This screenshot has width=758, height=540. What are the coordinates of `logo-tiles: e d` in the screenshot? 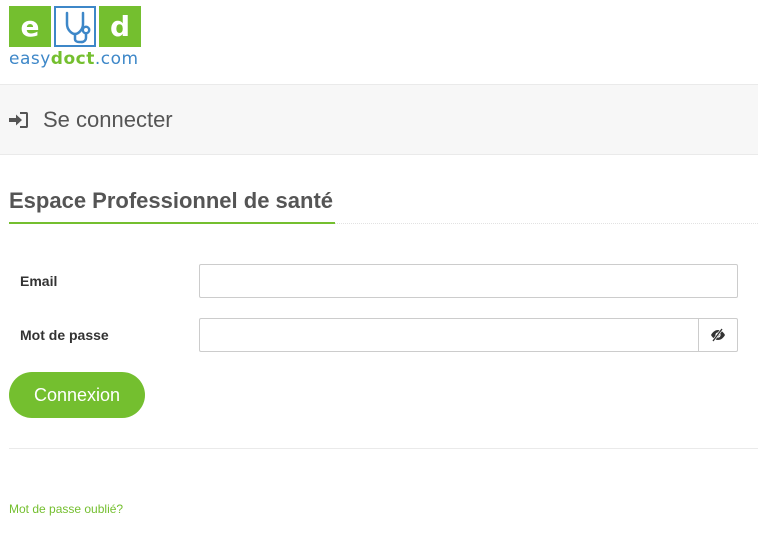 It's located at (75, 26).